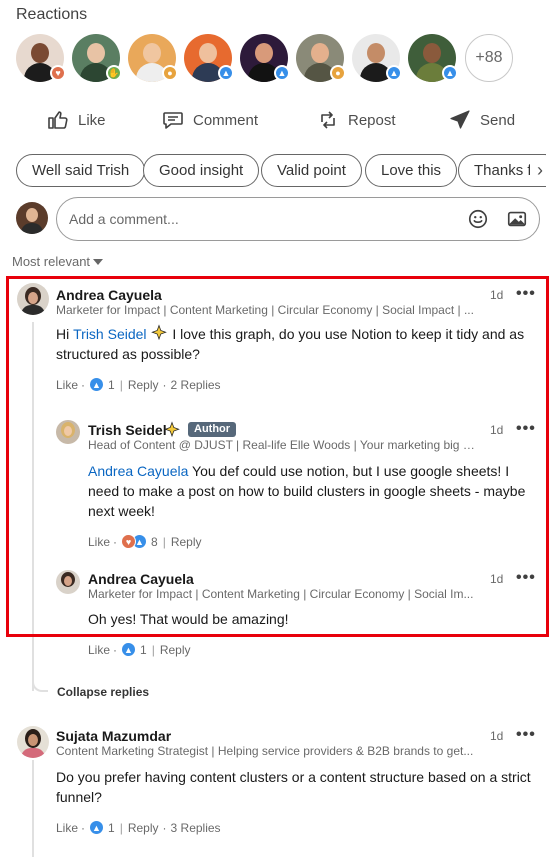 Image resolution: width=556 pixels, height=857 pixels. Describe the element at coordinates (498, 120) in the screenshot. I see `send-label: Send` at that location.